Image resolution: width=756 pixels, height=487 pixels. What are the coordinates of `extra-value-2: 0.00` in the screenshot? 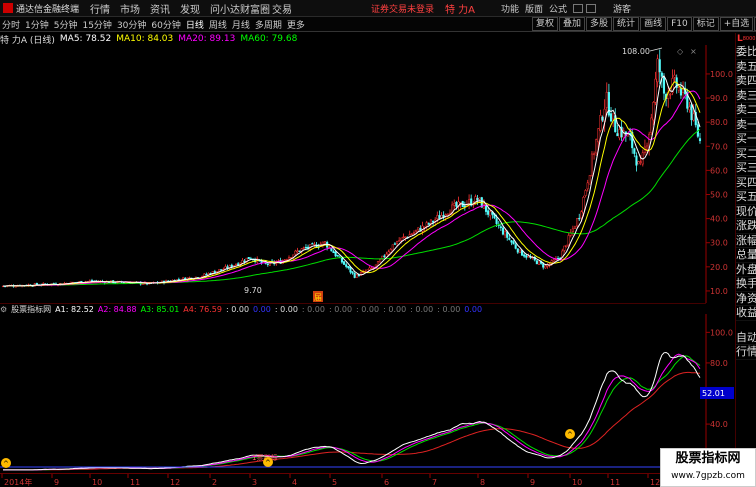 It's located at (262, 309).